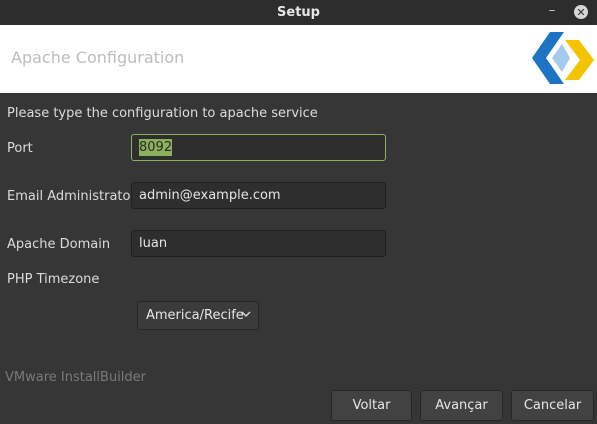 This screenshot has width=597, height=424. I want to click on window-title: Setup, so click(298, 12).